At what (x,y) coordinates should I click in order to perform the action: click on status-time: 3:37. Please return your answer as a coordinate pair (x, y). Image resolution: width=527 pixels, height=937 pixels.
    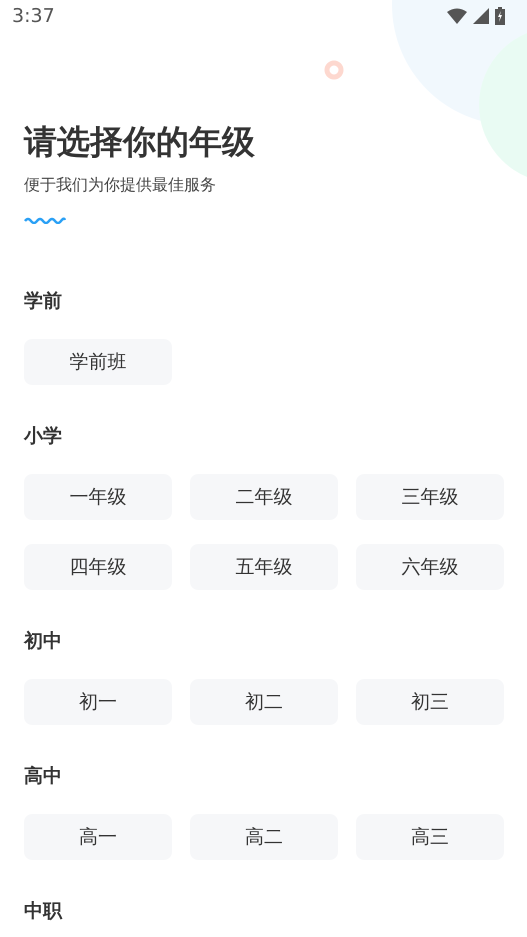
    Looking at the image, I should click on (33, 16).